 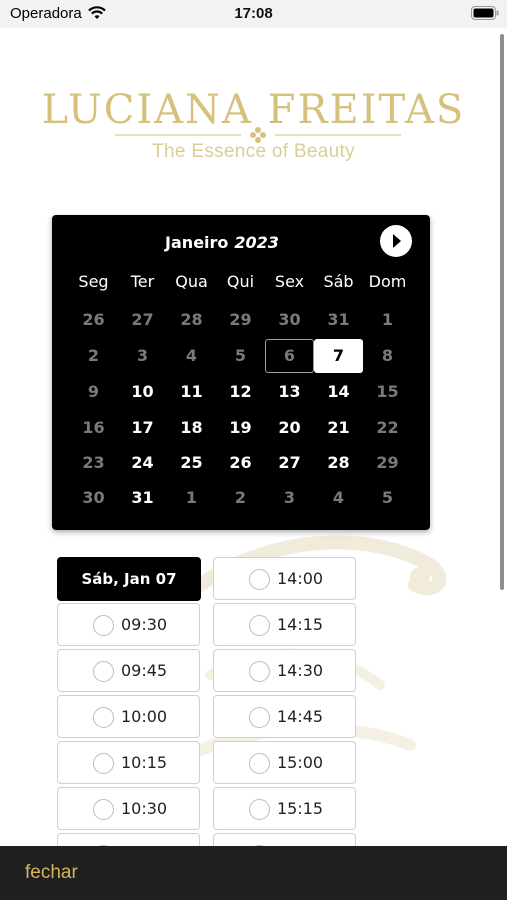 What do you see at coordinates (144, 808) in the screenshot?
I see `time-slot-label: 10:30` at bounding box center [144, 808].